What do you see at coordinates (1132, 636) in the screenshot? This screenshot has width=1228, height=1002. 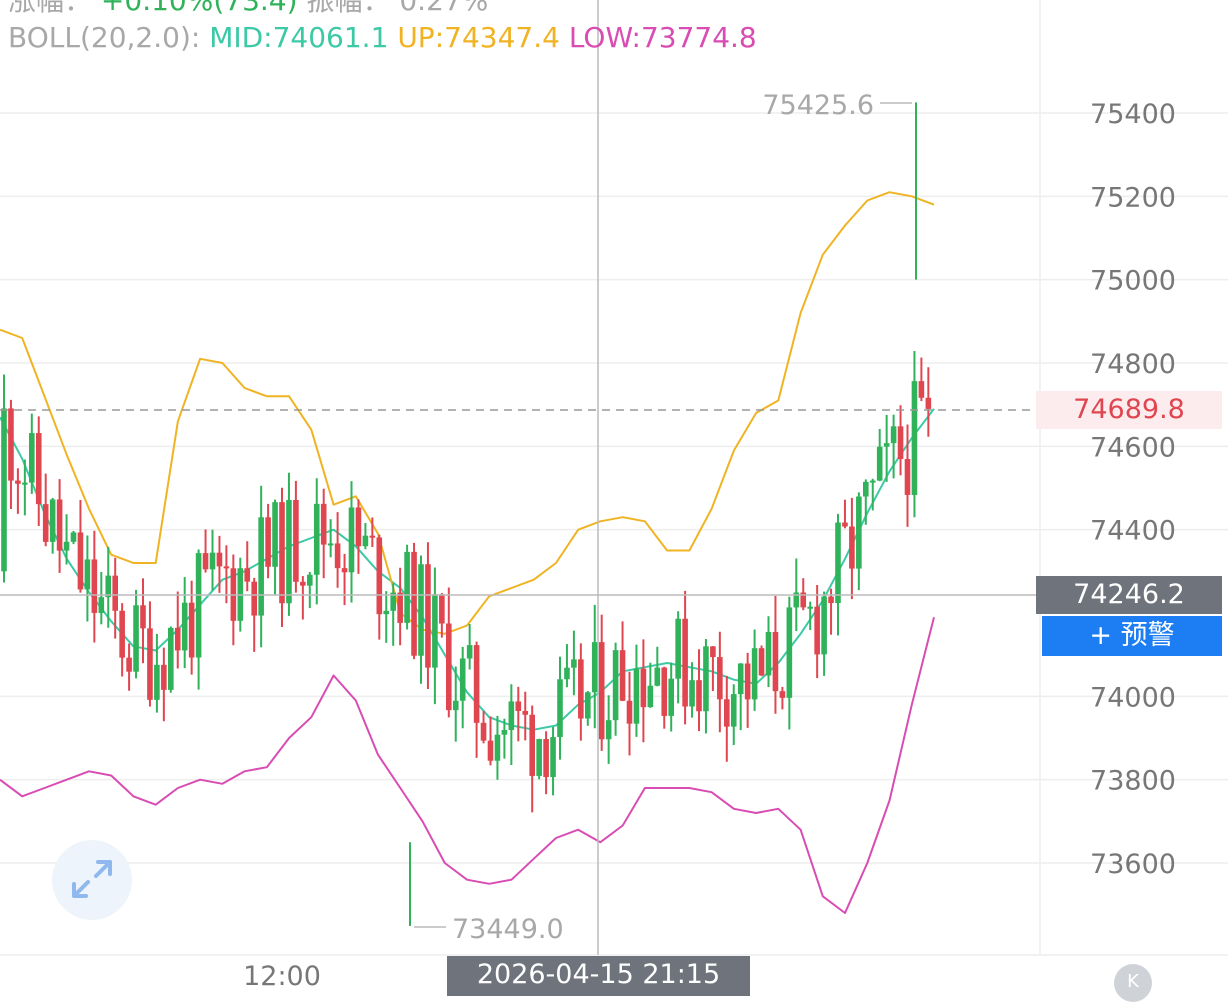 I see `add-alert-button: + 预警` at bounding box center [1132, 636].